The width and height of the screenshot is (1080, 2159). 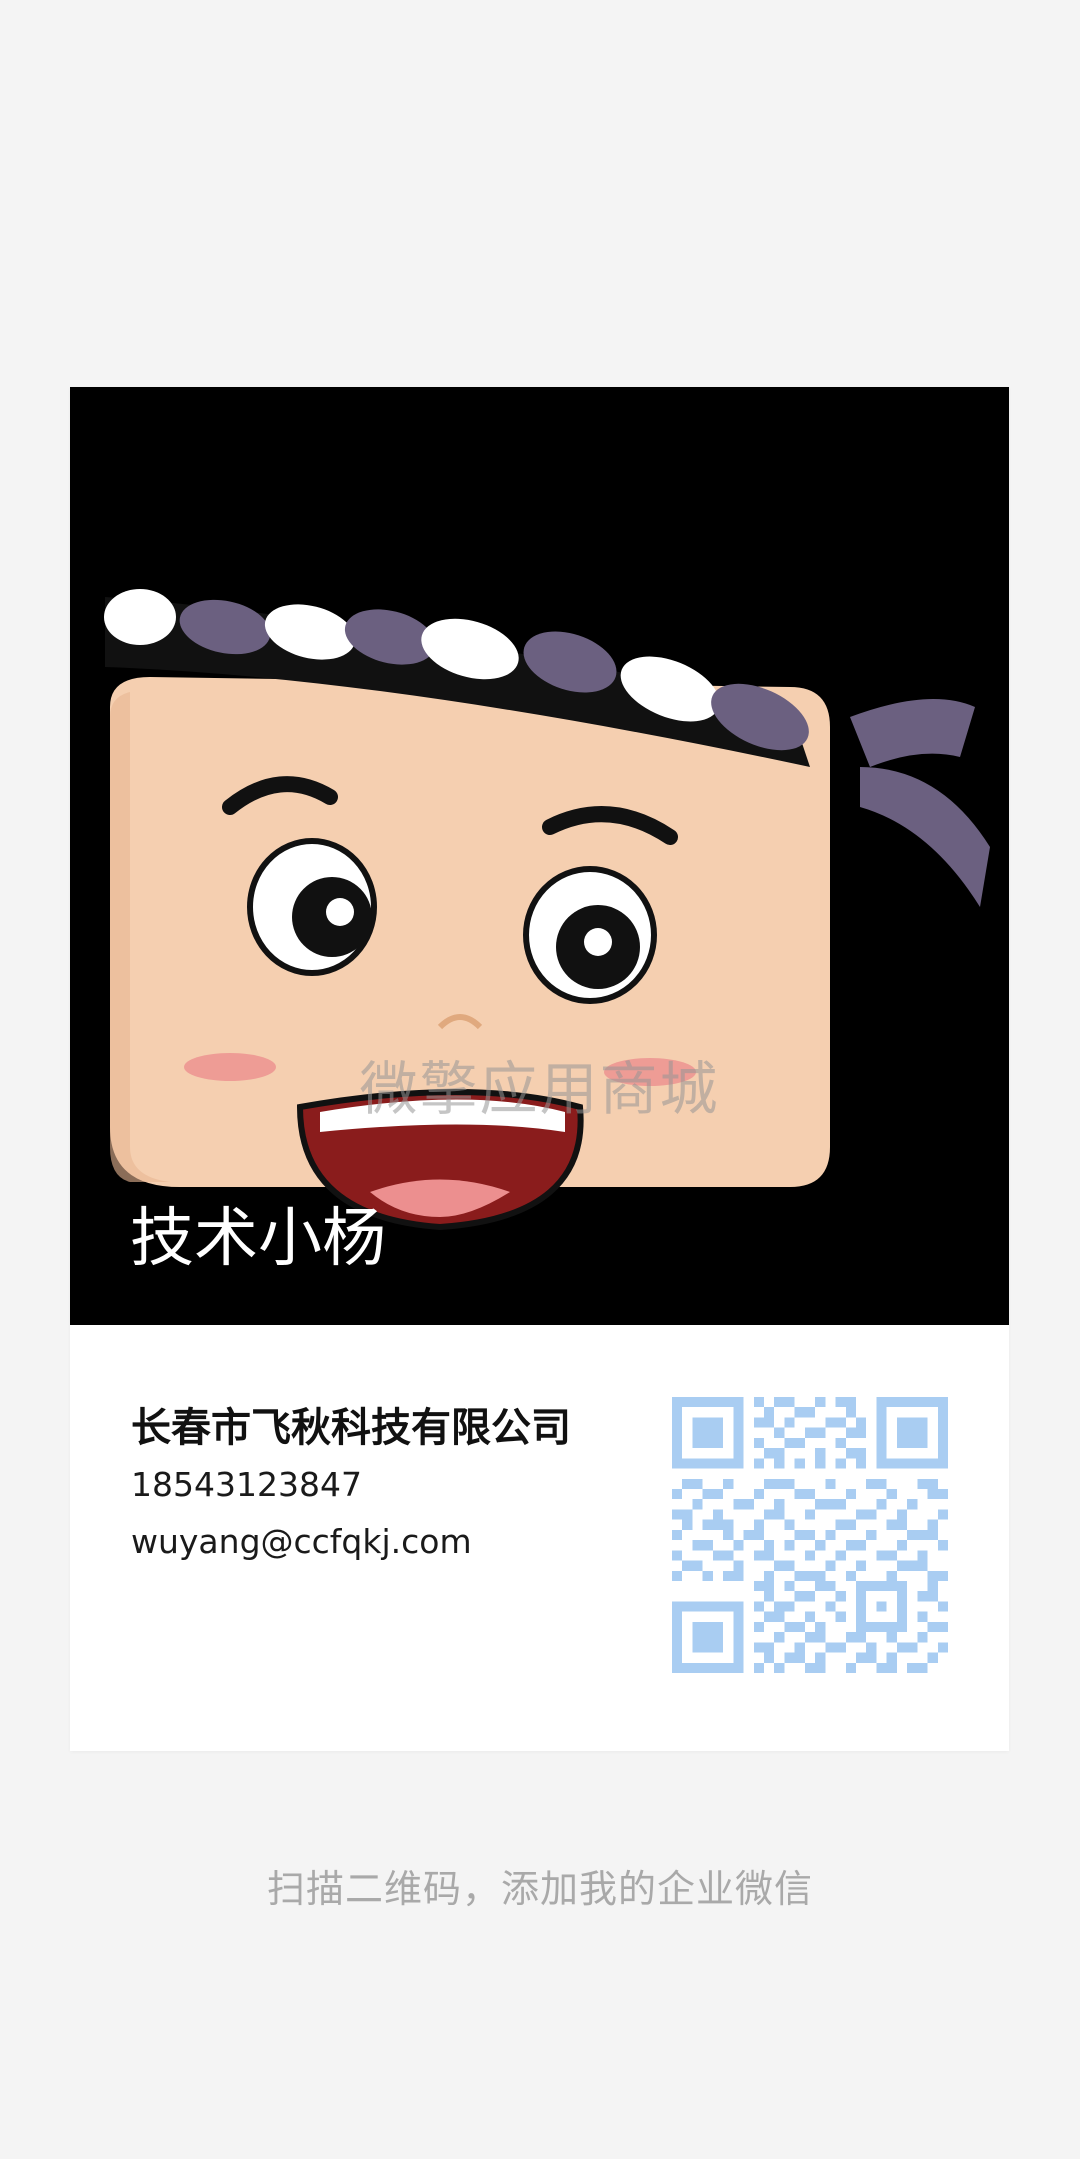 What do you see at coordinates (539, 1889) in the screenshot?
I see `scan-hint-text: 扫描二维码，添加我的企业微信` at bounding box center [539, 1889].